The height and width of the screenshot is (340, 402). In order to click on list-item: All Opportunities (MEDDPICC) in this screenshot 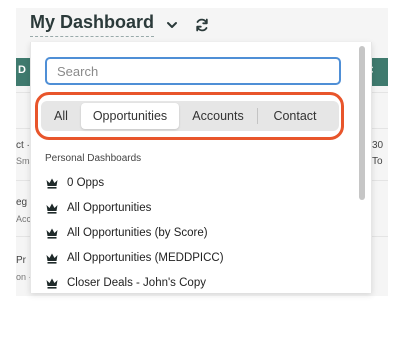, I will do `click(195, 257)`.